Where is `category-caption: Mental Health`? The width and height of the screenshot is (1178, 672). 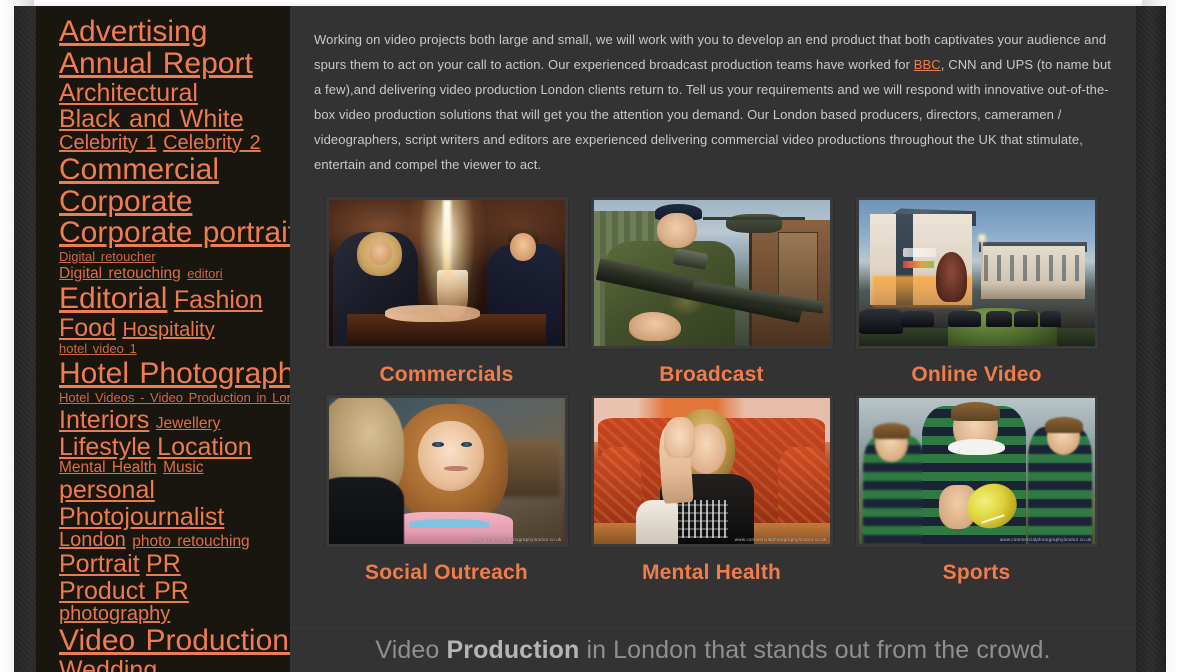 category-caption: Mental Health is located at coordinates (711, 573).